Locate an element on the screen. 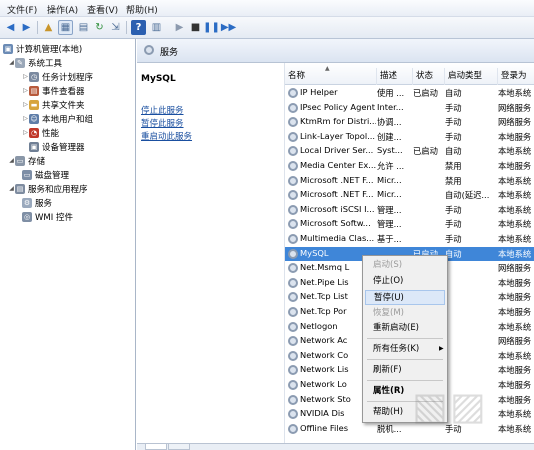  table-row: IP Helper 使用 ... 已启动 自动 本地系统 is located at coordinates (409, 93).